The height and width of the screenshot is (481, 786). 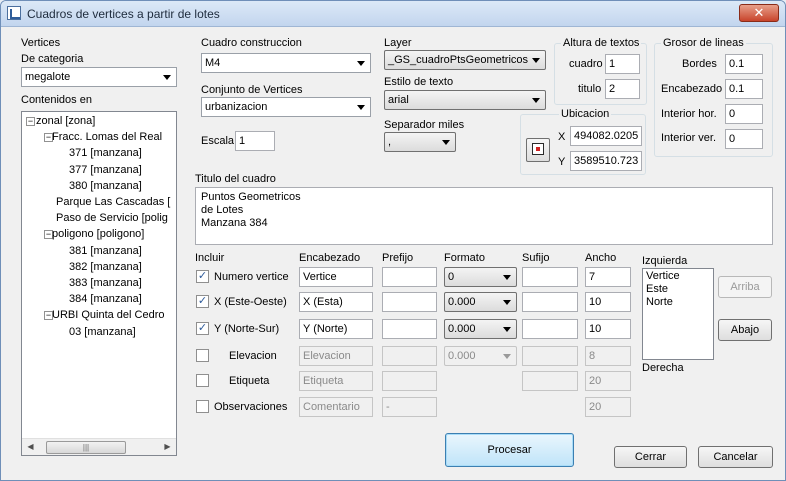 I want to click on bordes-input: 0.1, so click(x=744, y=64).